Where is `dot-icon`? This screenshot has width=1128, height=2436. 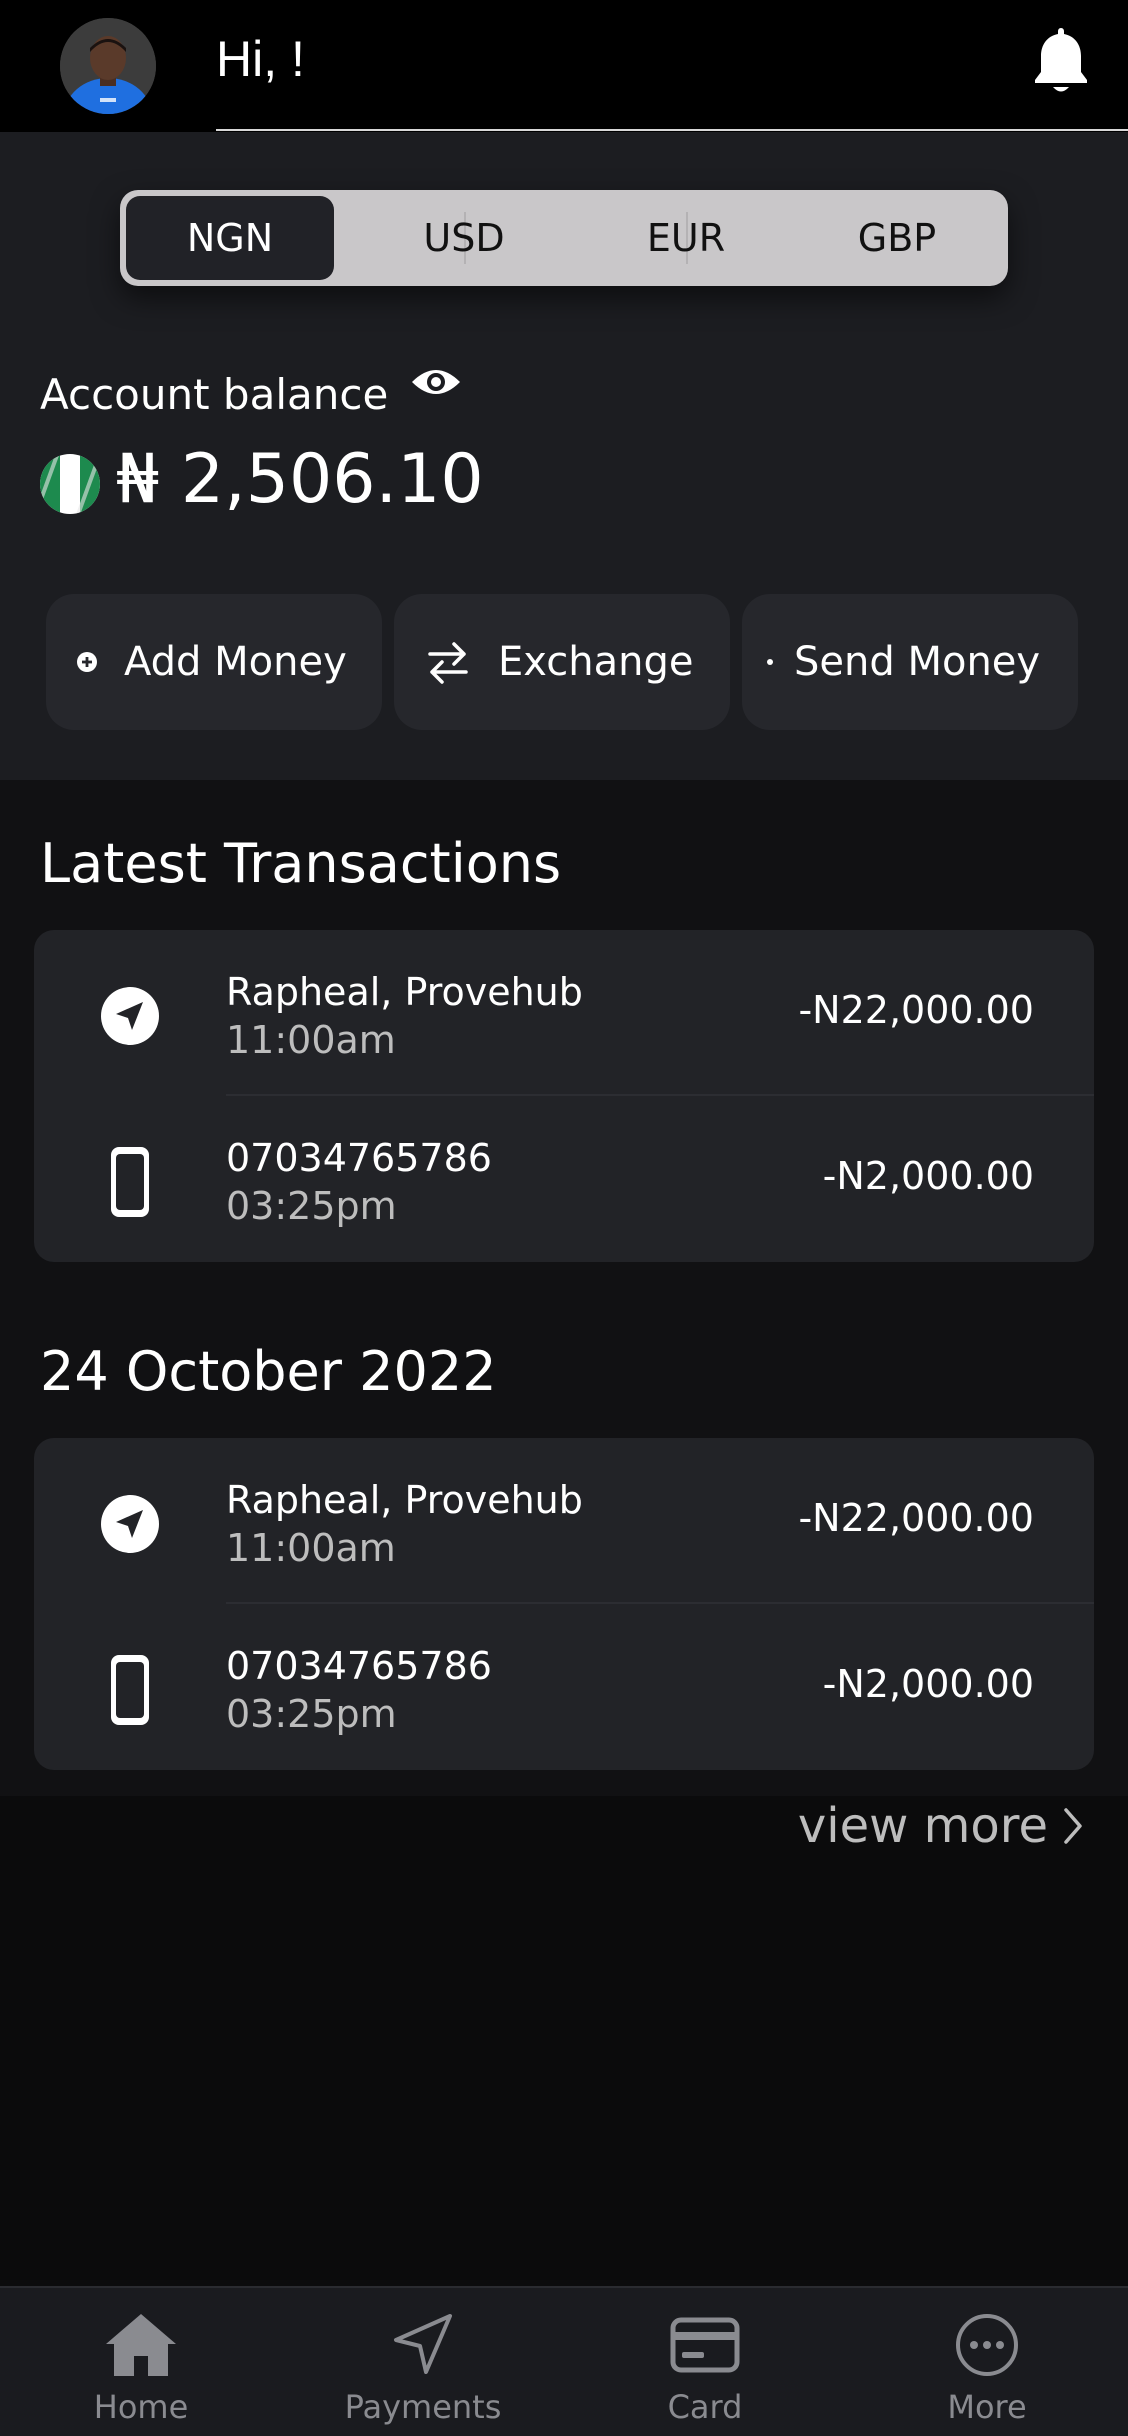 dot-icon is located at coordinates (770, 662).